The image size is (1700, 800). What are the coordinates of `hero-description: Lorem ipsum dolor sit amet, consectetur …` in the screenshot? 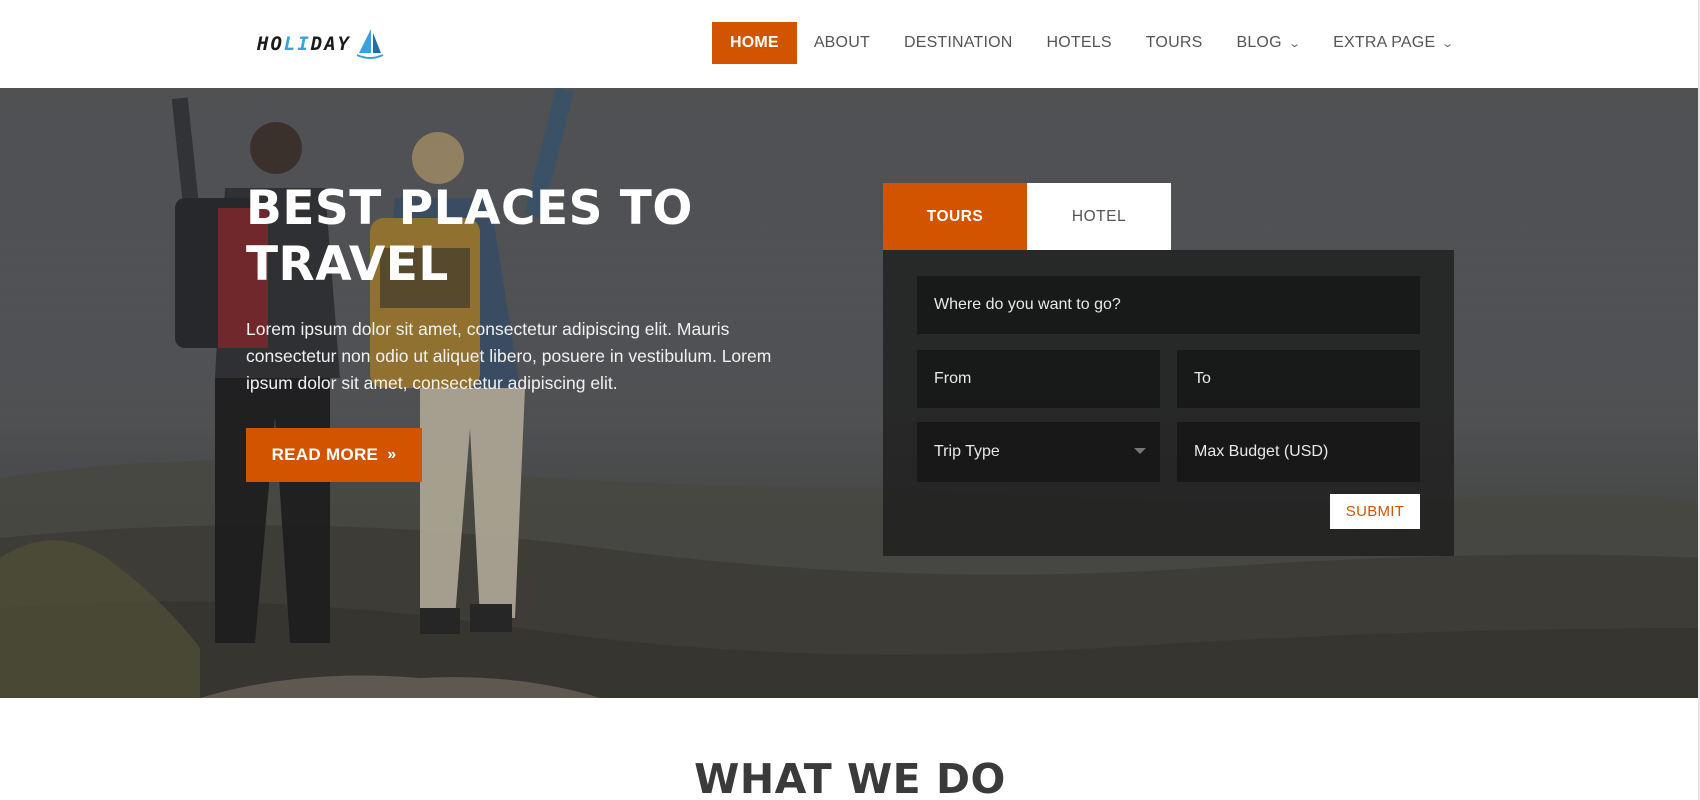 It's located at (509, 356).